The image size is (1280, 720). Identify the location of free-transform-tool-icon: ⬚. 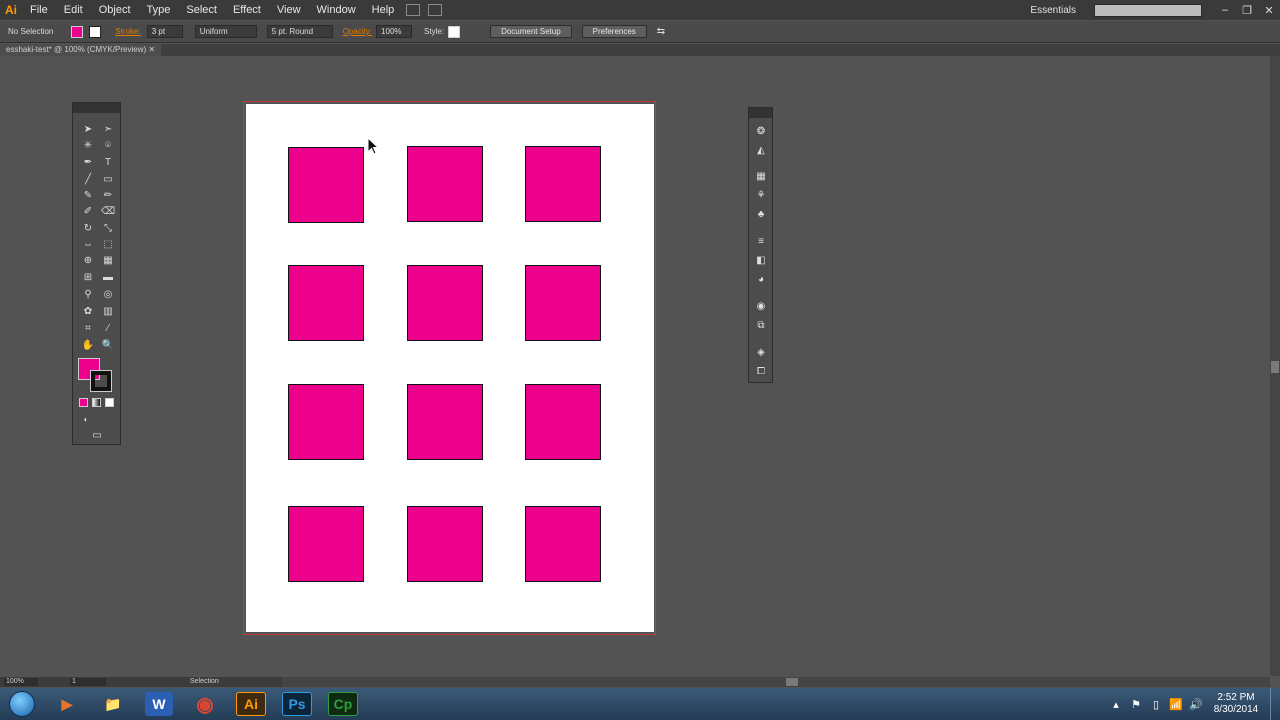
(108, 245).